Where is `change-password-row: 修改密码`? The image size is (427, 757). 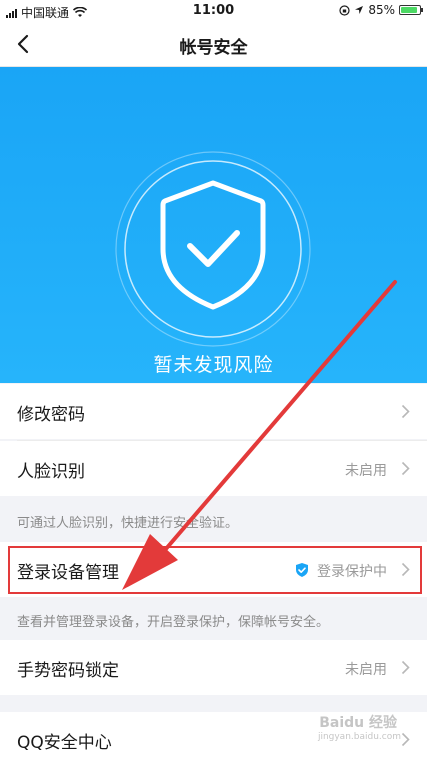
change-password-row: 修改密码 is located at coordinates (213, 411).